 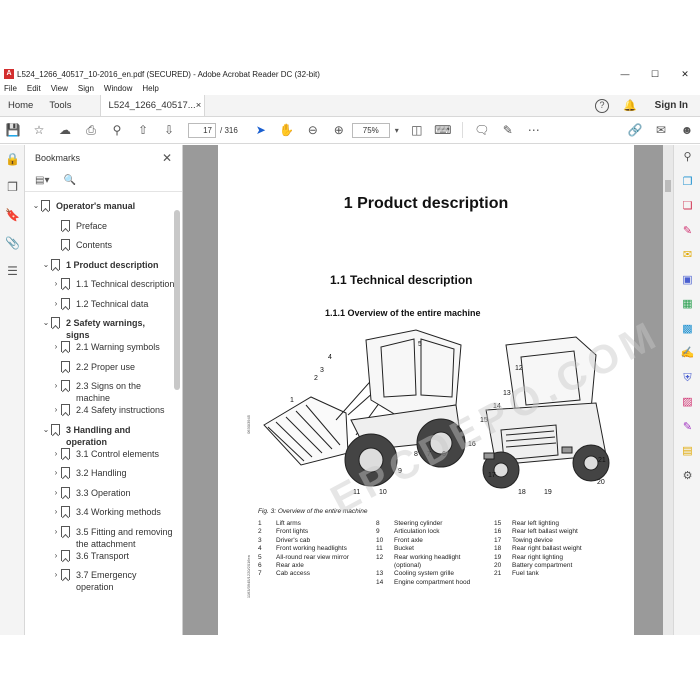 I want to click on redact-icon: ▨, so click(x=687, y=402).